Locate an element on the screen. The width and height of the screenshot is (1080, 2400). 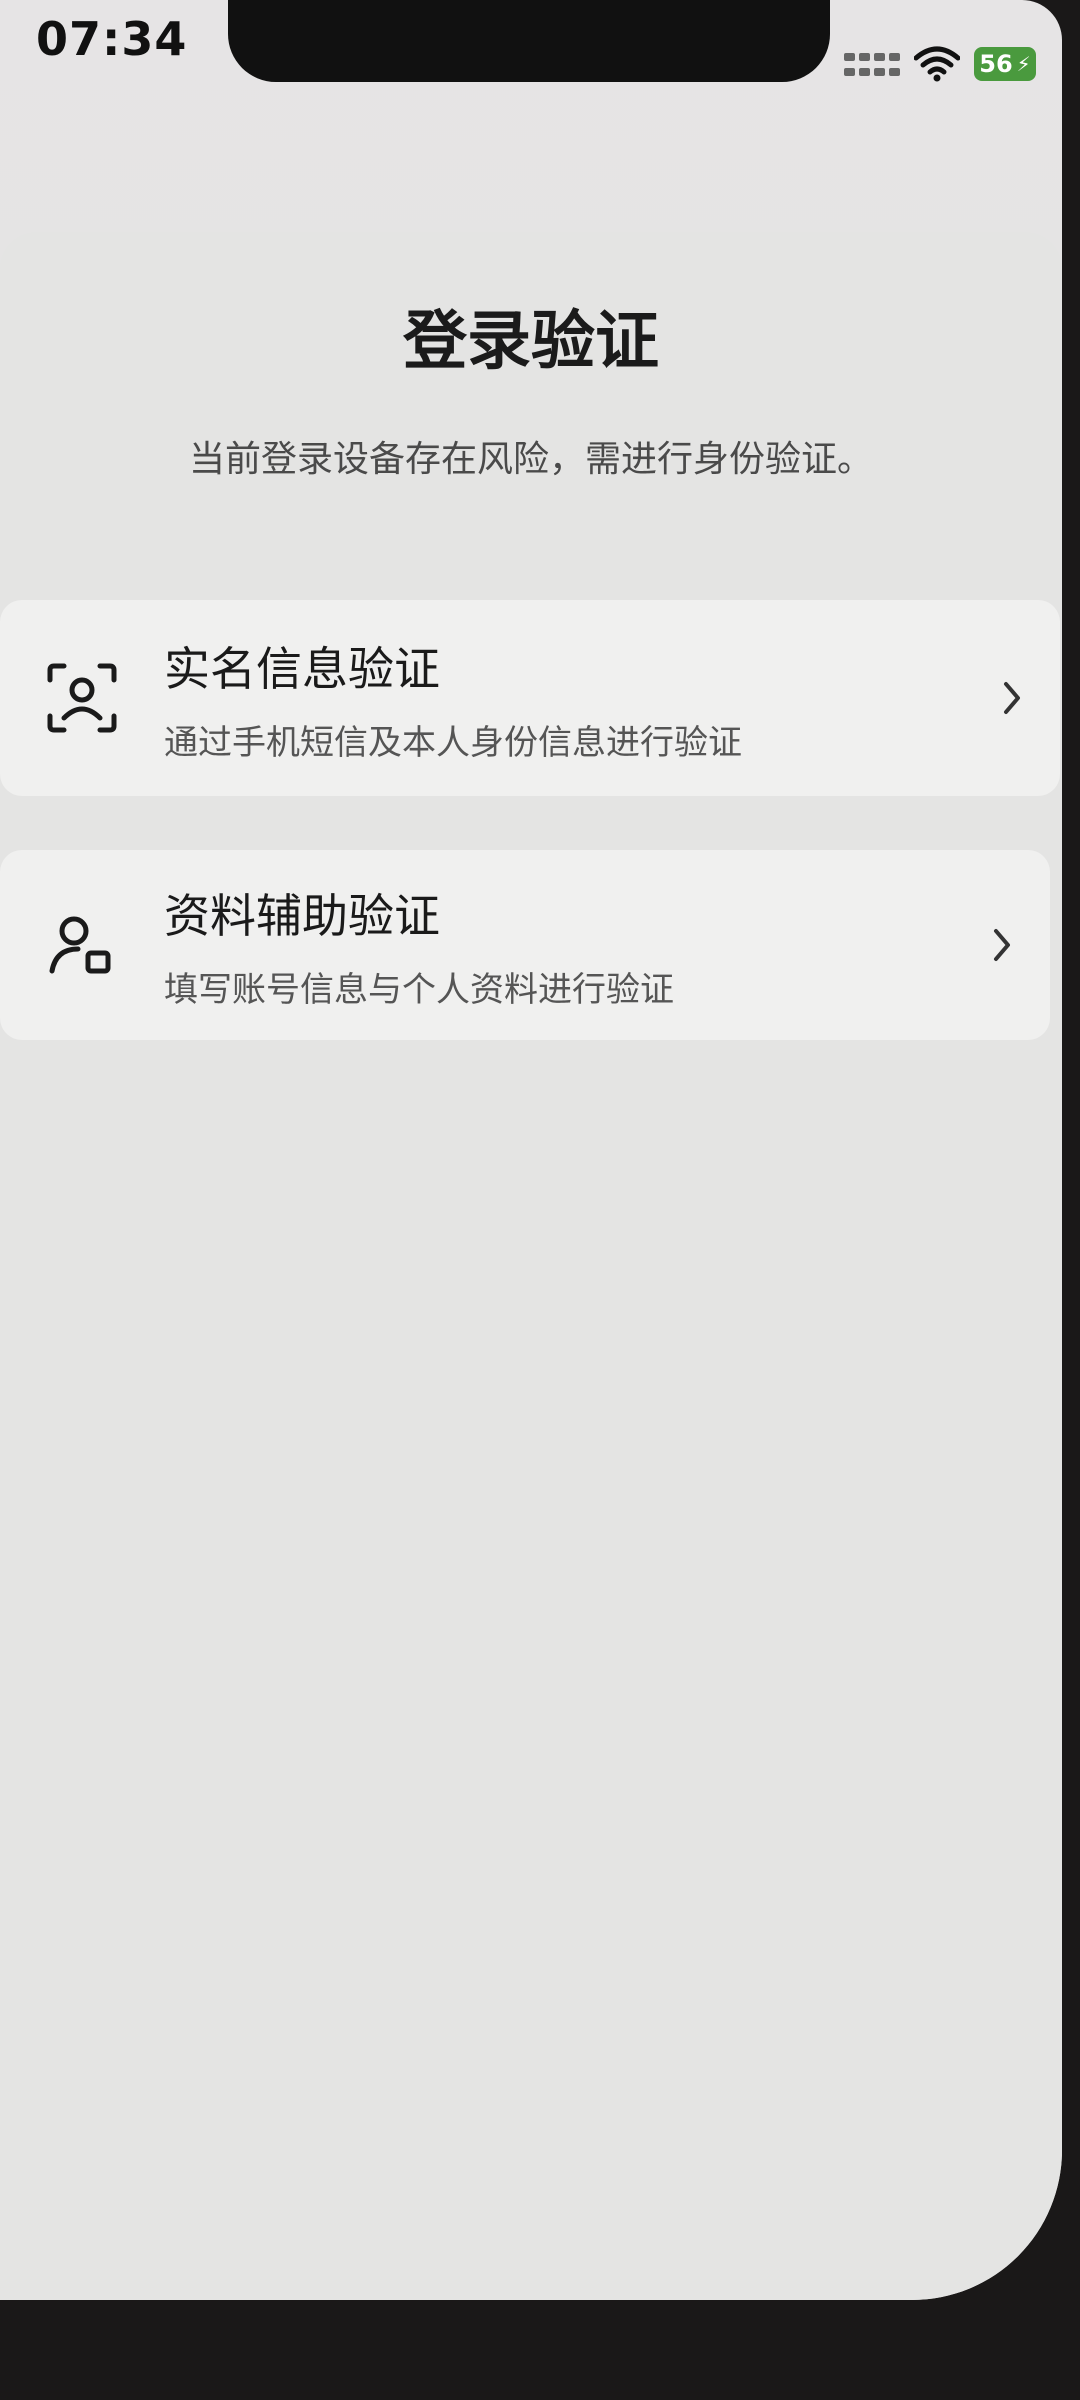
option-real-name-verification: 实名信息验证 通过手机短信及本人身份信息进行验证 is located at coordinates (530, 698).